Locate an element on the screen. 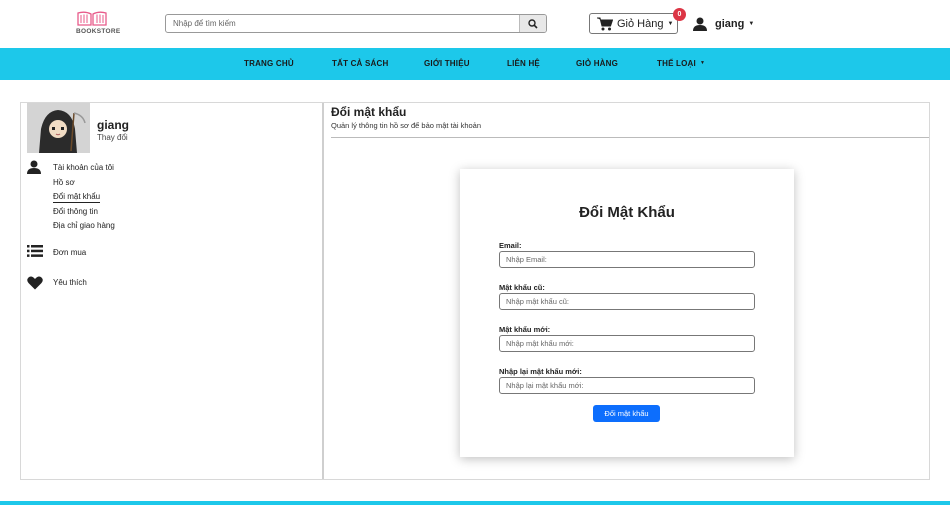 The image size is (950, 505). confirm-password-field is located at coordinates (627, 385).